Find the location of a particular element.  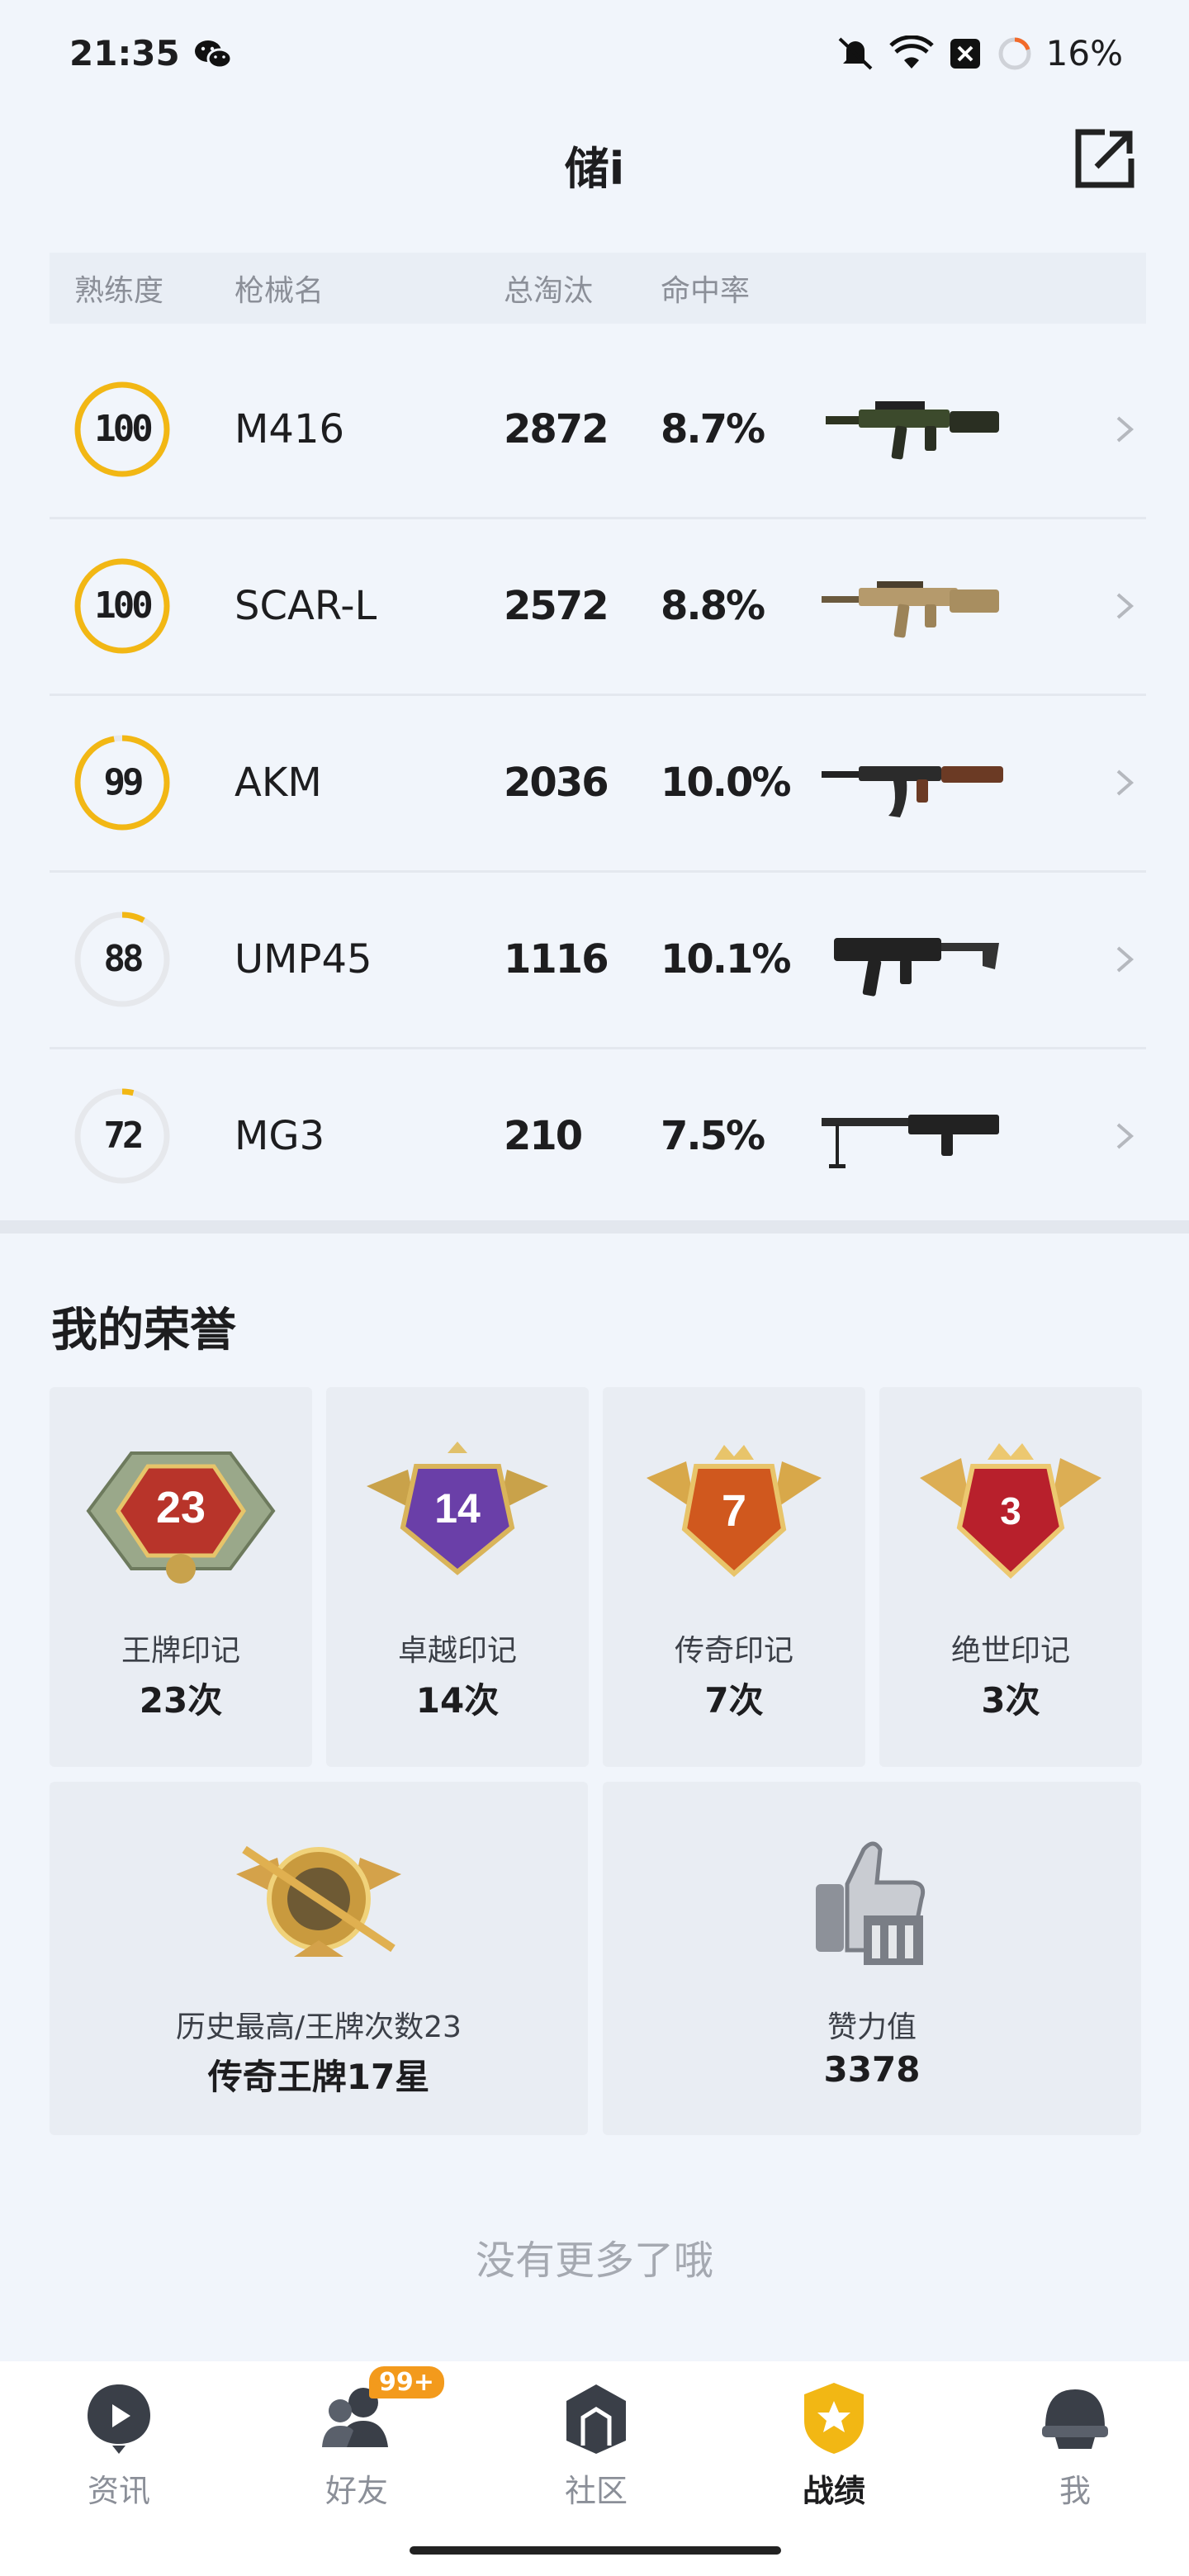

mastery-value: 72 is located at coordinates (123, 1136).